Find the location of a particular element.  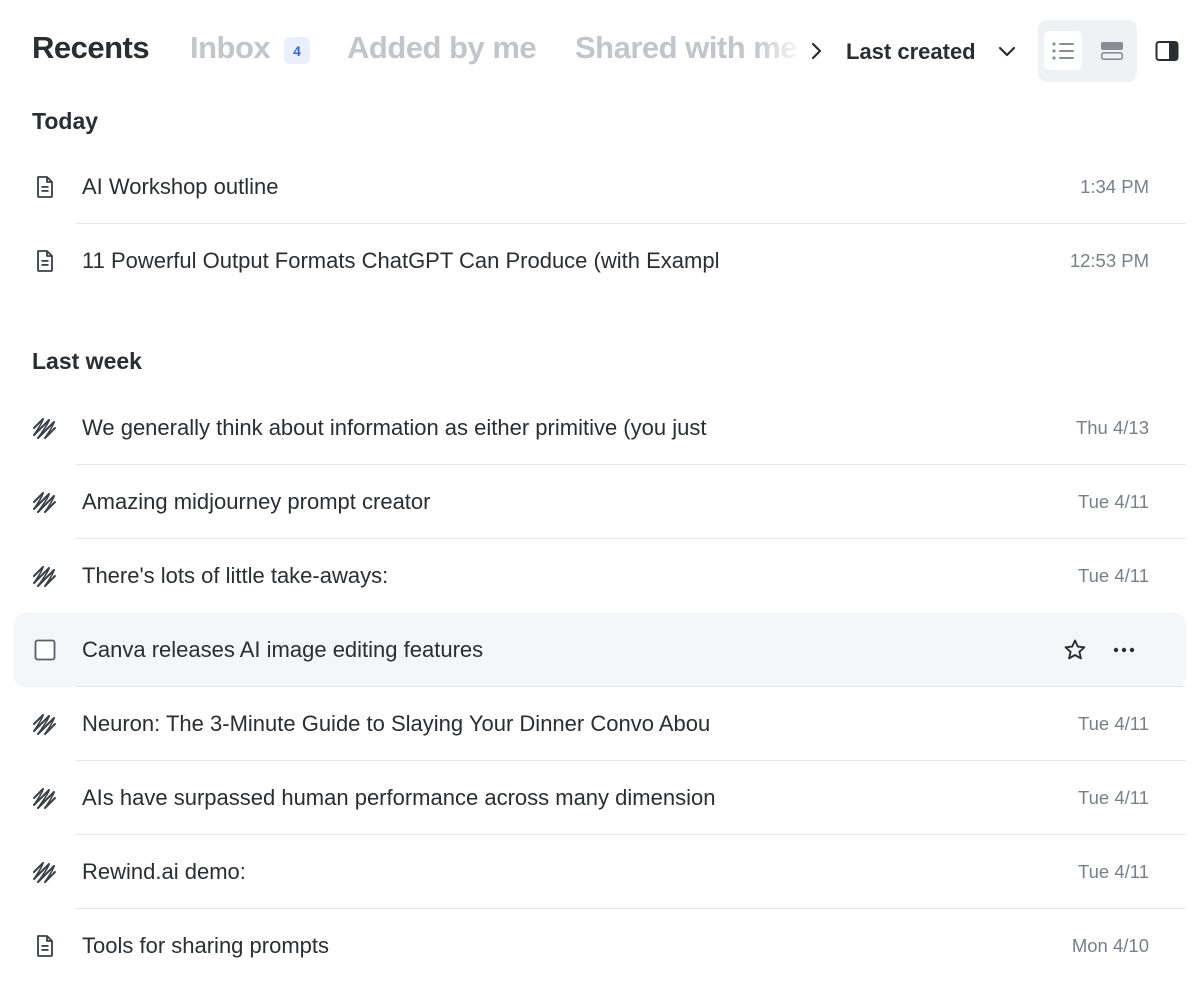

item-title: Tools for sharing prompts is located at coordinates (205, 945).